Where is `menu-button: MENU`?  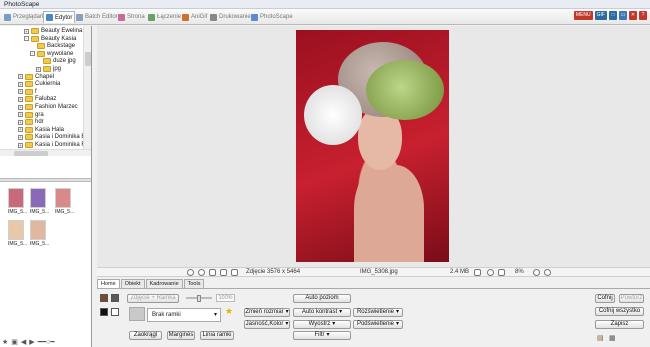
menu-button: MENU is located at coordinates (583, 15).